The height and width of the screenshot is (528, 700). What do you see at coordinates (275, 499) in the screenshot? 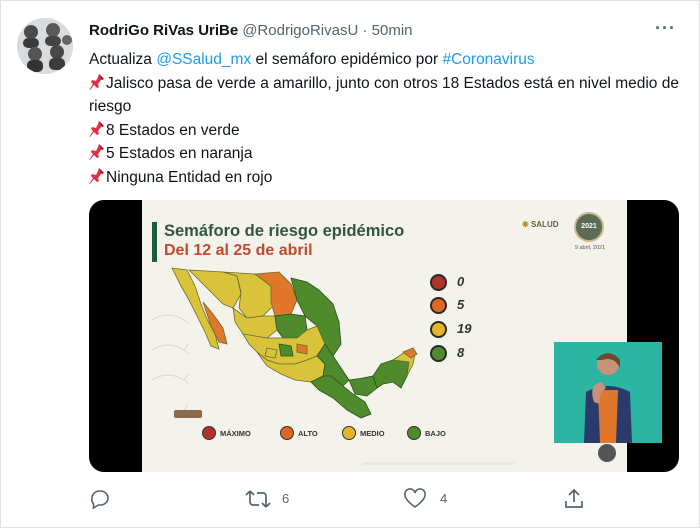
I see `retweet-button: 6` at bounding box center [275, 499].